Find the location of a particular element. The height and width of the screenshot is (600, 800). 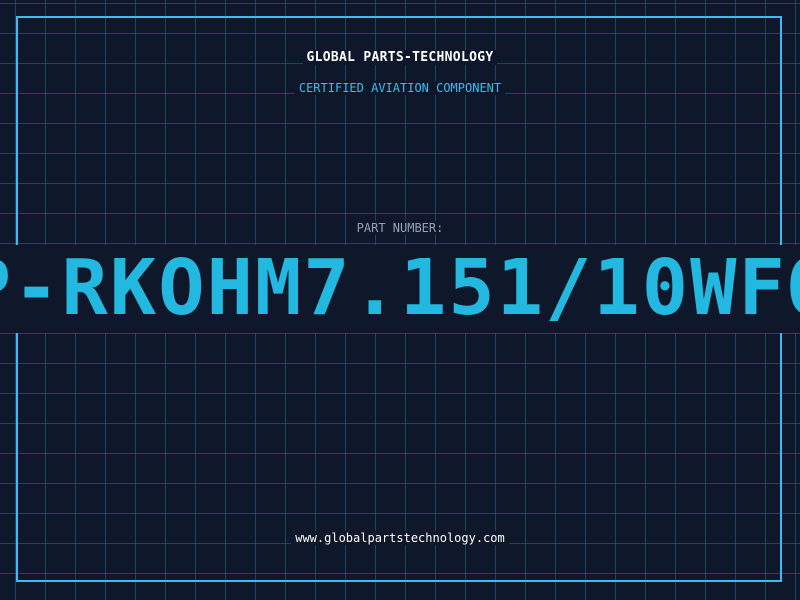

company-name: GLOBAL PARTS-TECHNOLOGY is located at coordinates (400, 57).